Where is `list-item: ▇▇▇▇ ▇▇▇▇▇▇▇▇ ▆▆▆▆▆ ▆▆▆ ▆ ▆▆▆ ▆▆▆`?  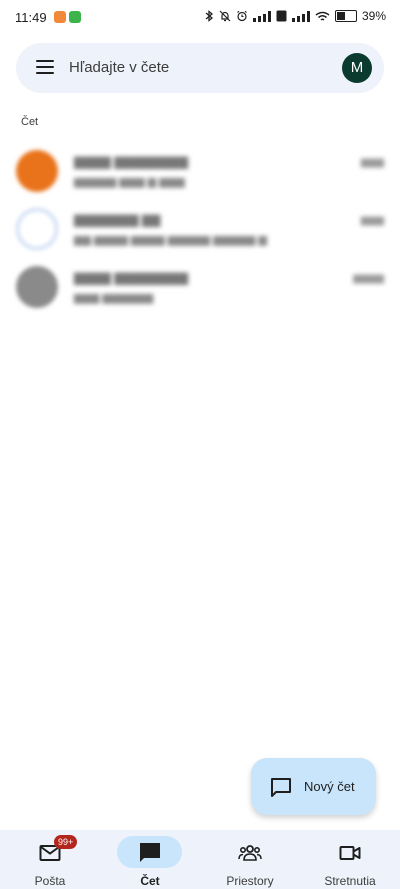
list-item: ▇▇▇▇ ▇▇▇▇▇▇▇▇ ▆▆▆▆▆ ▆▆▆ ▆ ▆▆▆ ▆▆▆ is located at coordinates (200, 174).